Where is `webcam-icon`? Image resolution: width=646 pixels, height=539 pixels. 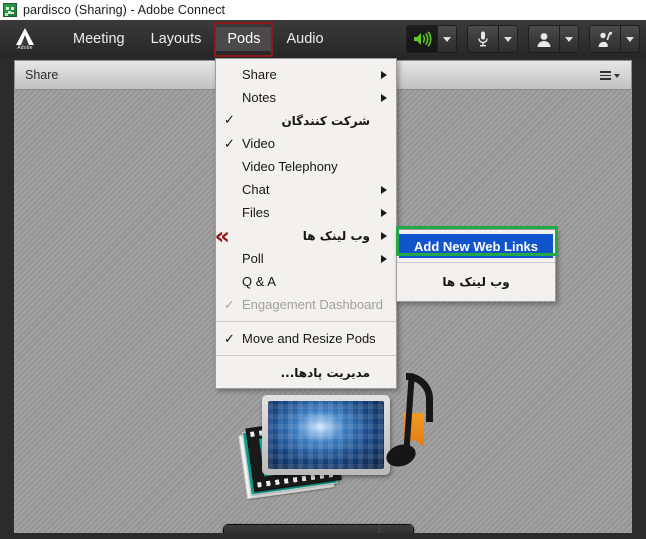
webcam-icon is located at coordinates (544, 39).